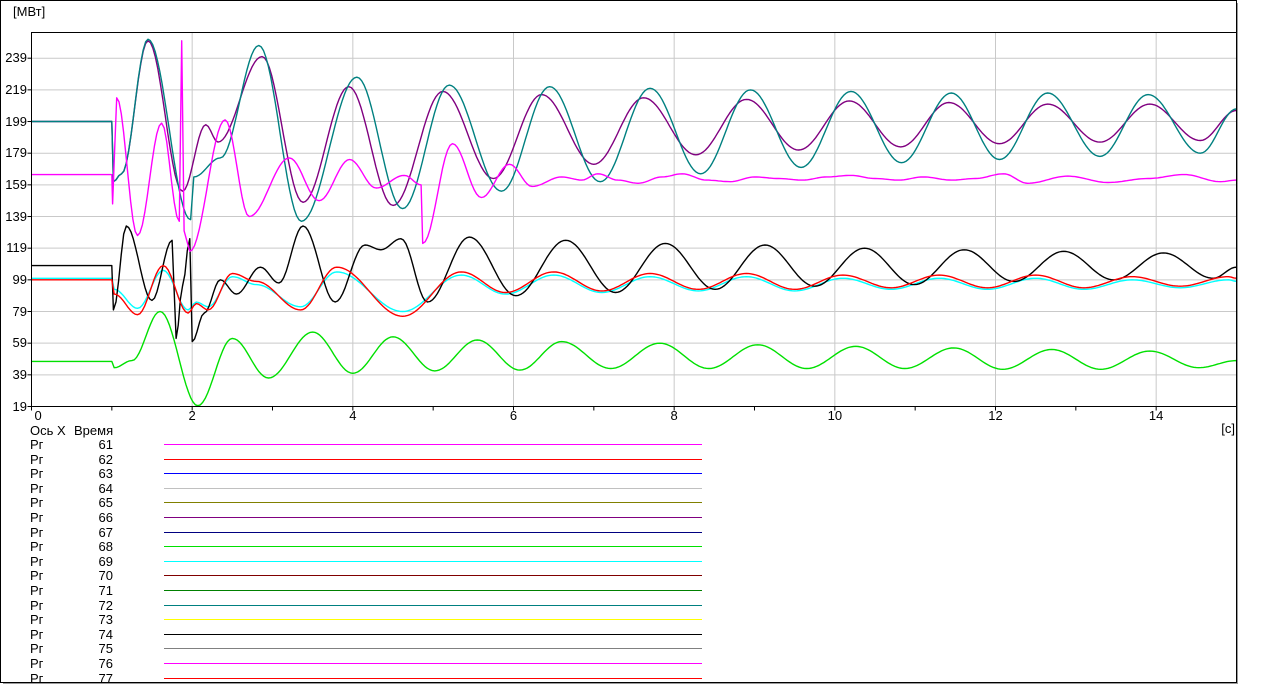 The image size is (1277, 696). What do you see at coordinates (192, 415) in the screenshot?
I see `x-tick-label: 2` at bounding box center [192, 415].